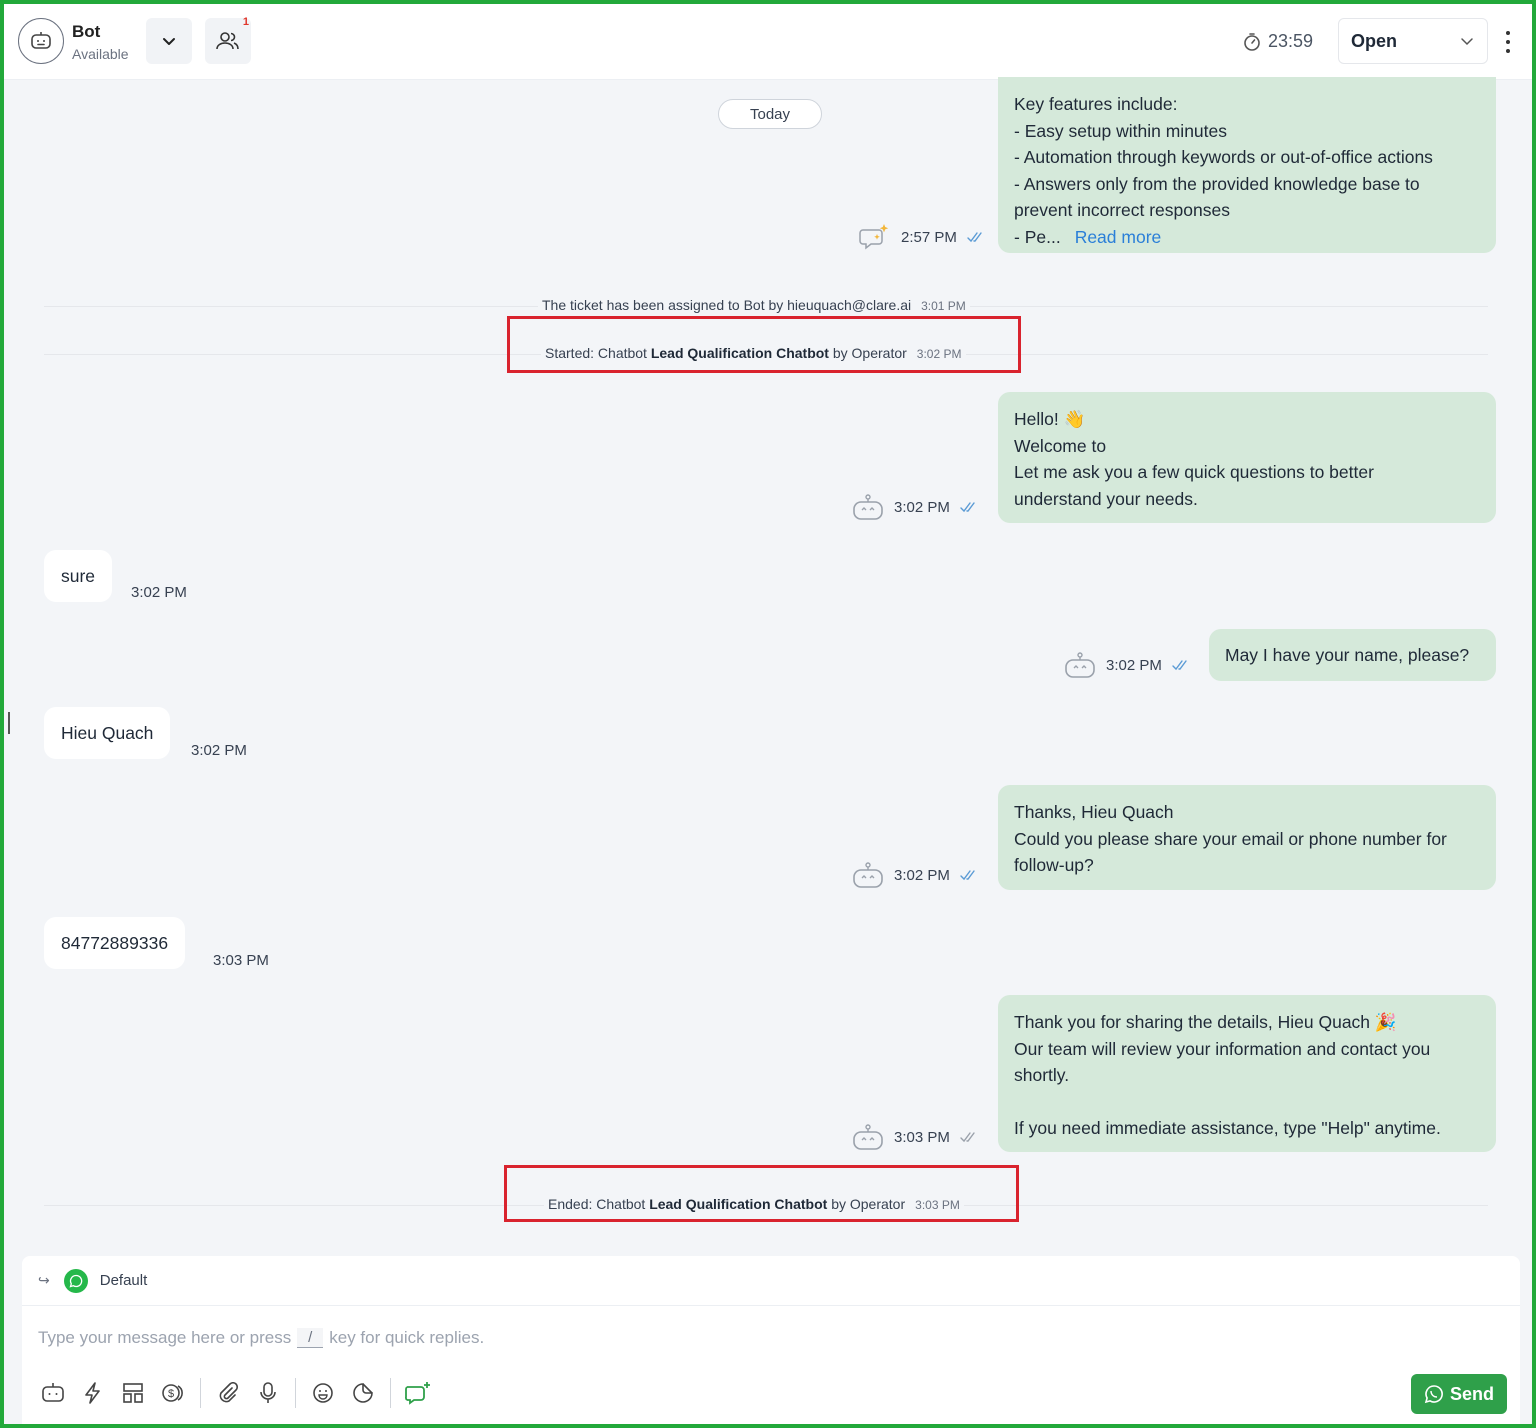 Image resolution: width=1536 pixels, height=1428 pixels. Describe the element at coordinates (268, 1393) in the screenshot. I see `microphone-icon` at that location.